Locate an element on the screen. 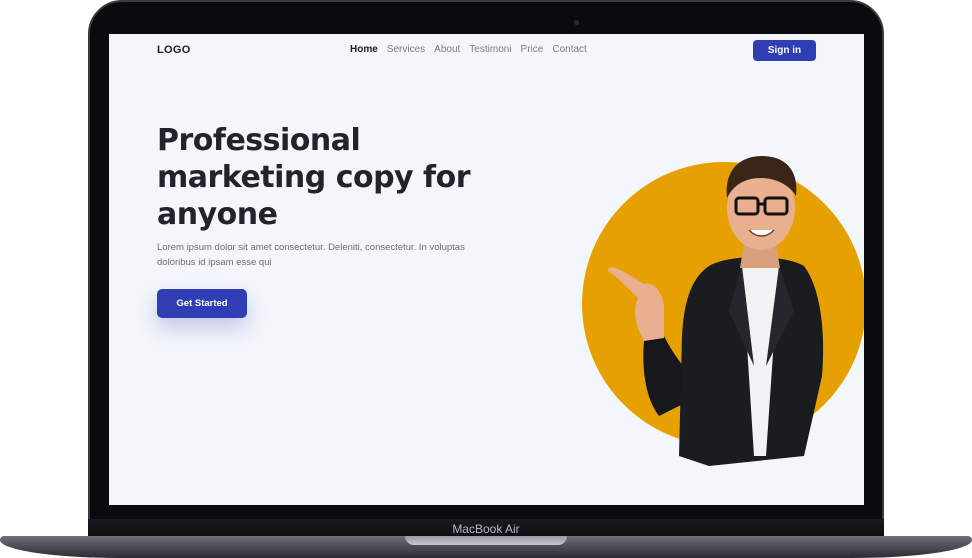  nav-link-contact: Contact is located at coordinates (569, 49).